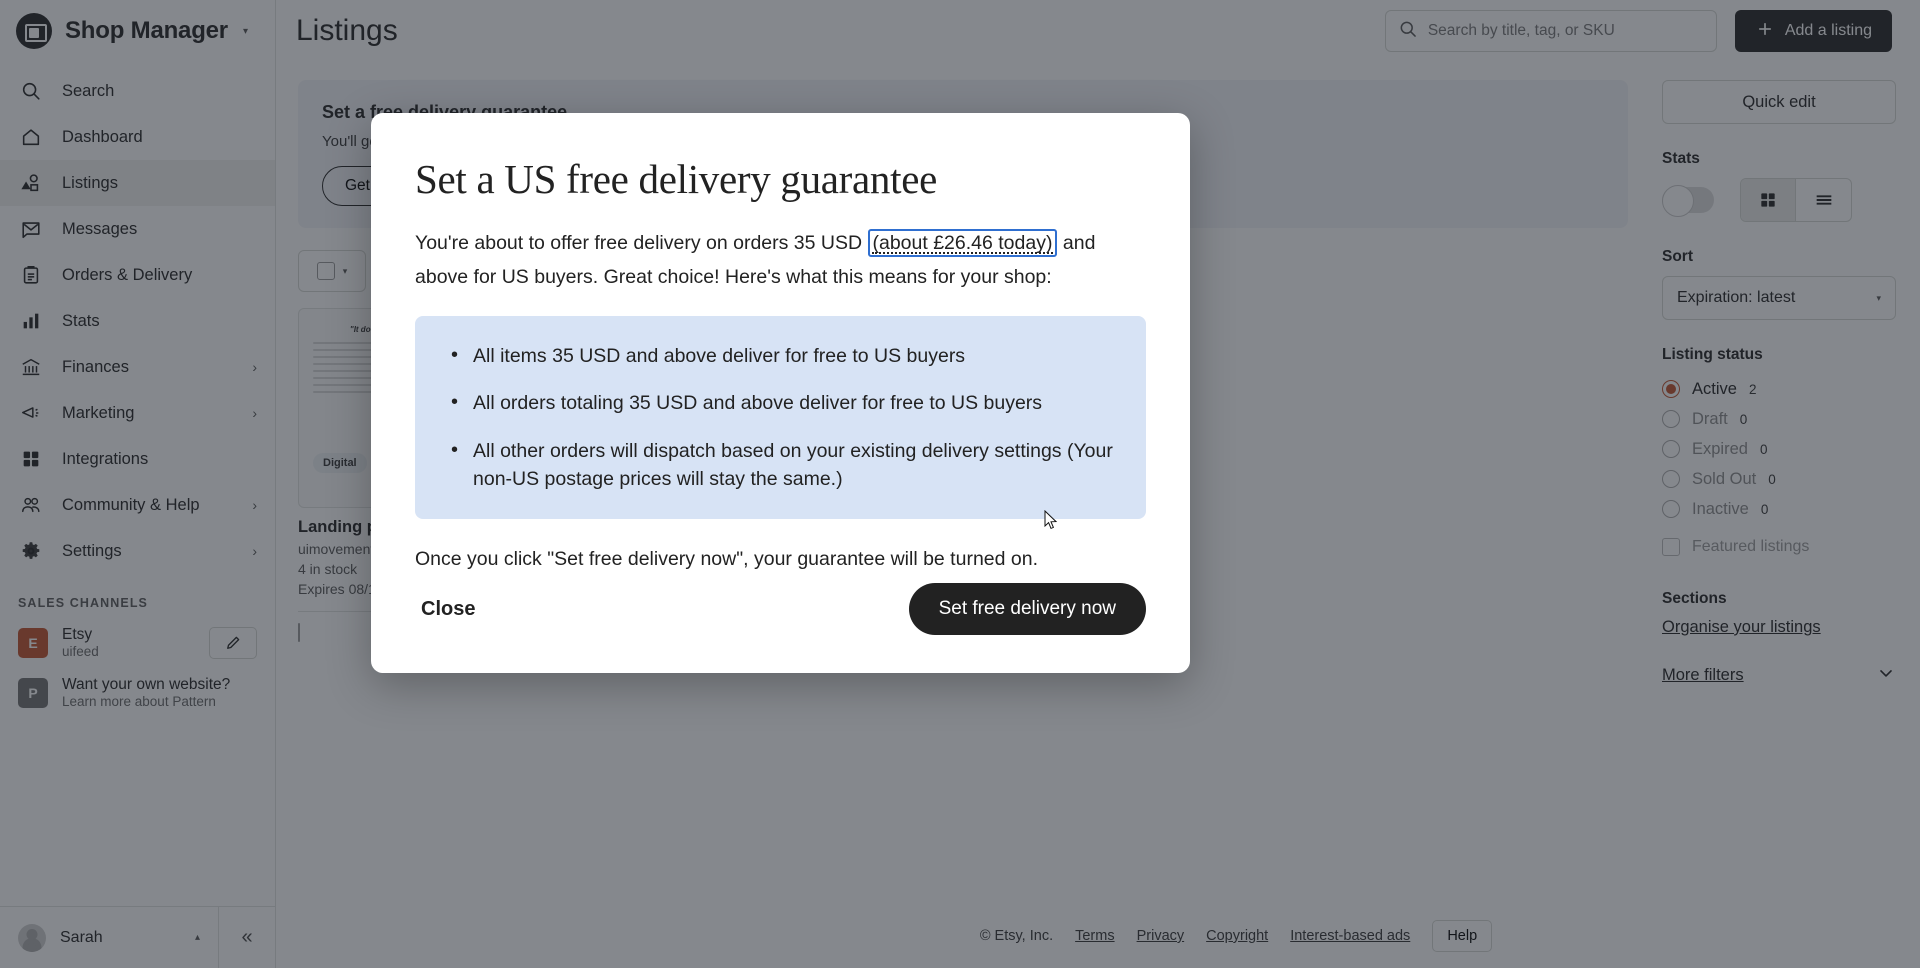 The image size is (1920, 968). What do you see at coordinates (780, 609) in the screenshot?
I see `modal-actions: Close Set free delivery now` at bounding box center [780, 609].